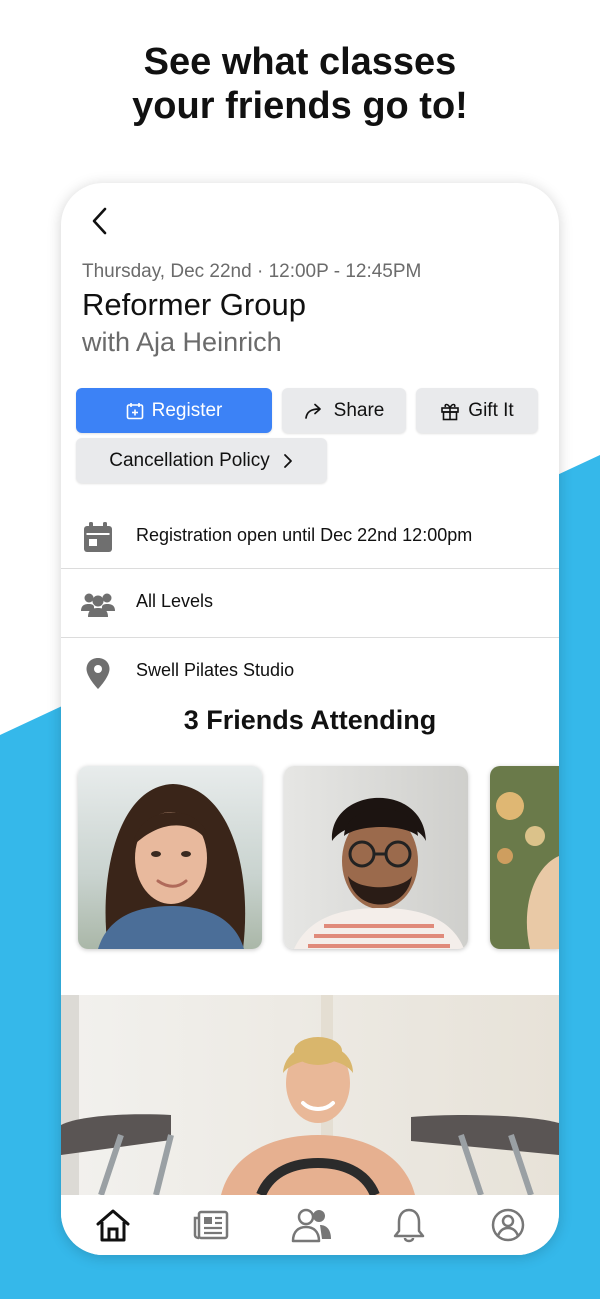  I want to click on bell-icon, so click(409, 1225).